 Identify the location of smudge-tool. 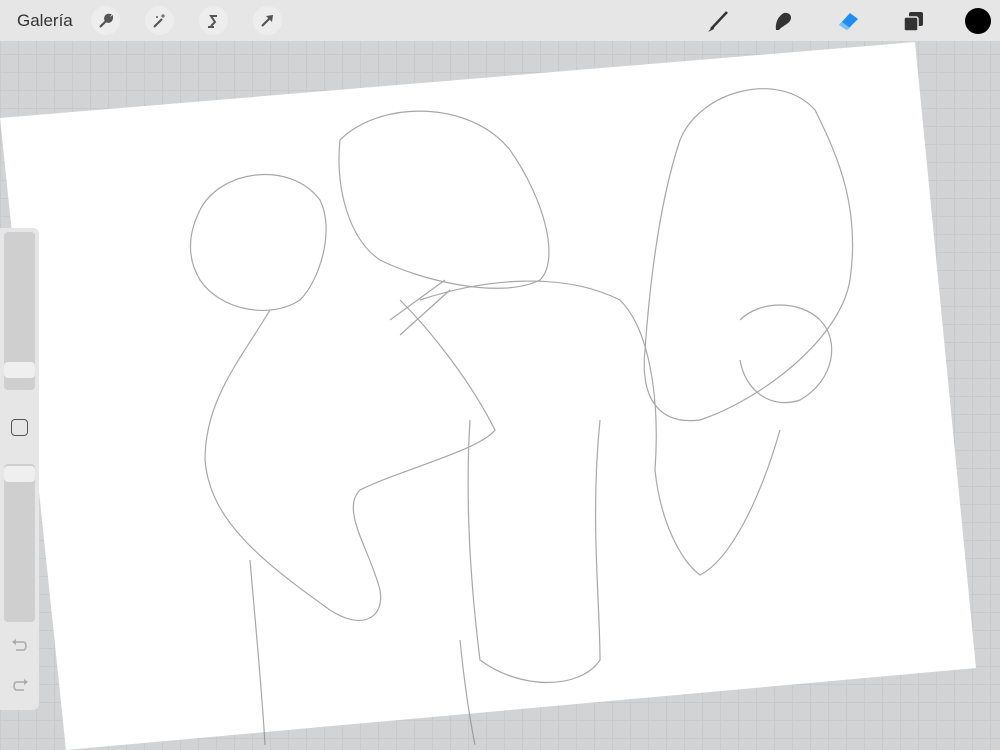
(783, 21).